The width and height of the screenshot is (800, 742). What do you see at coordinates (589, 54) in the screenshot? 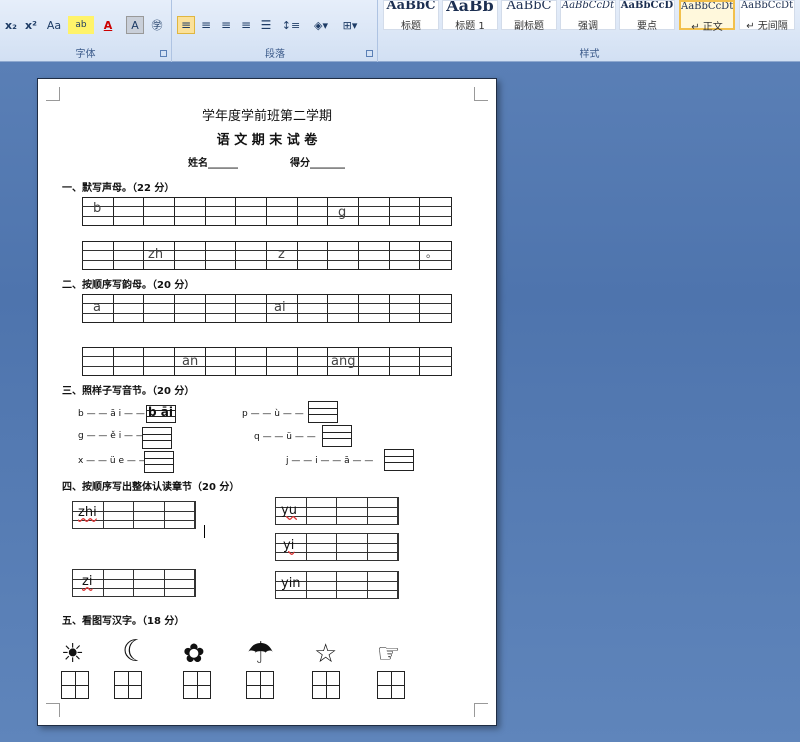
I see `styles-group-label: 样式` at bounding box center [589, 54].